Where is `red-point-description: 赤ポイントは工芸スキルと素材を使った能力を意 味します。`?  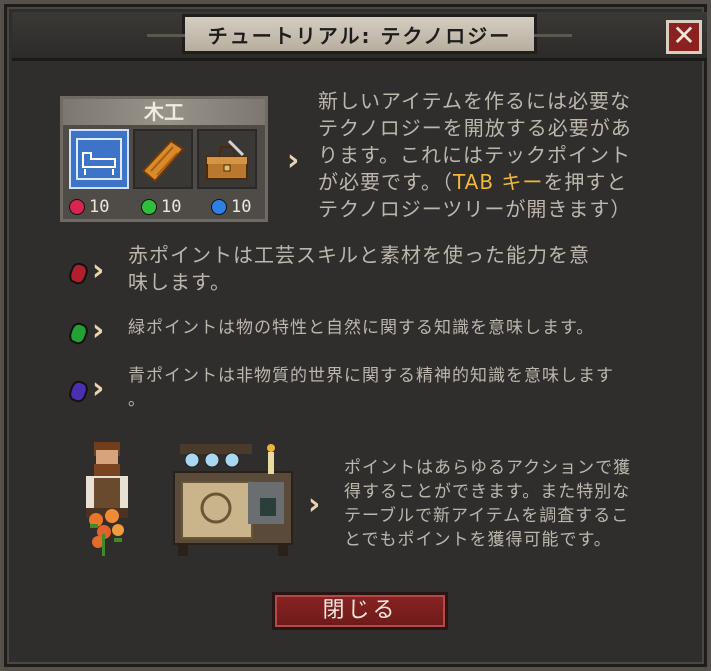
red-point-description: 赤ポイントは工芸スキルと素材を使った能力を意 味します。 is located at coordinates (408, 269).